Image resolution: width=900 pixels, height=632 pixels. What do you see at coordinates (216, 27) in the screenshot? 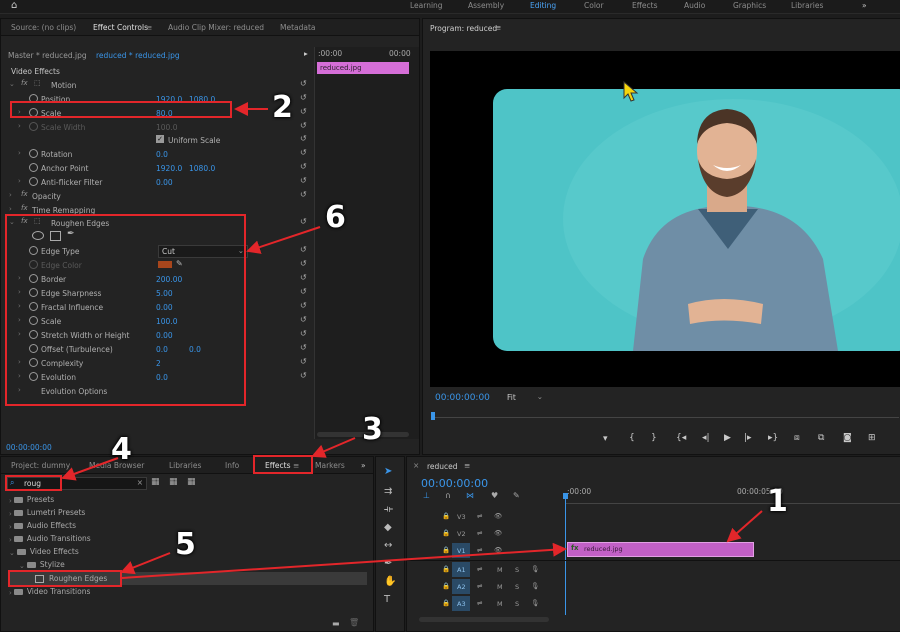
I see `tab-audio-clip-mixer: Audio Clip Mixer: reduced` at bounding box center [216, 27].